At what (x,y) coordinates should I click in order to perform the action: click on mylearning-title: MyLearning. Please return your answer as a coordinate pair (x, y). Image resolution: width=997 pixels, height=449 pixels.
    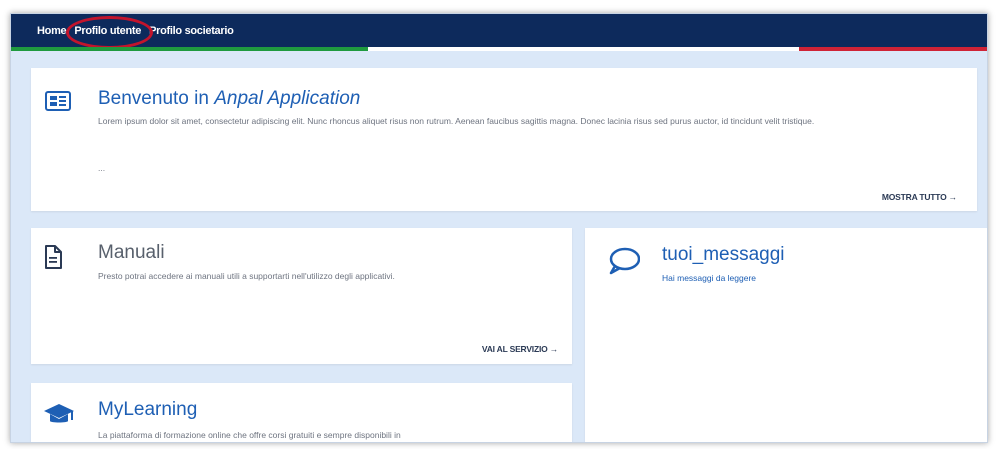
    Looking at the image, I should click on (148, 409).